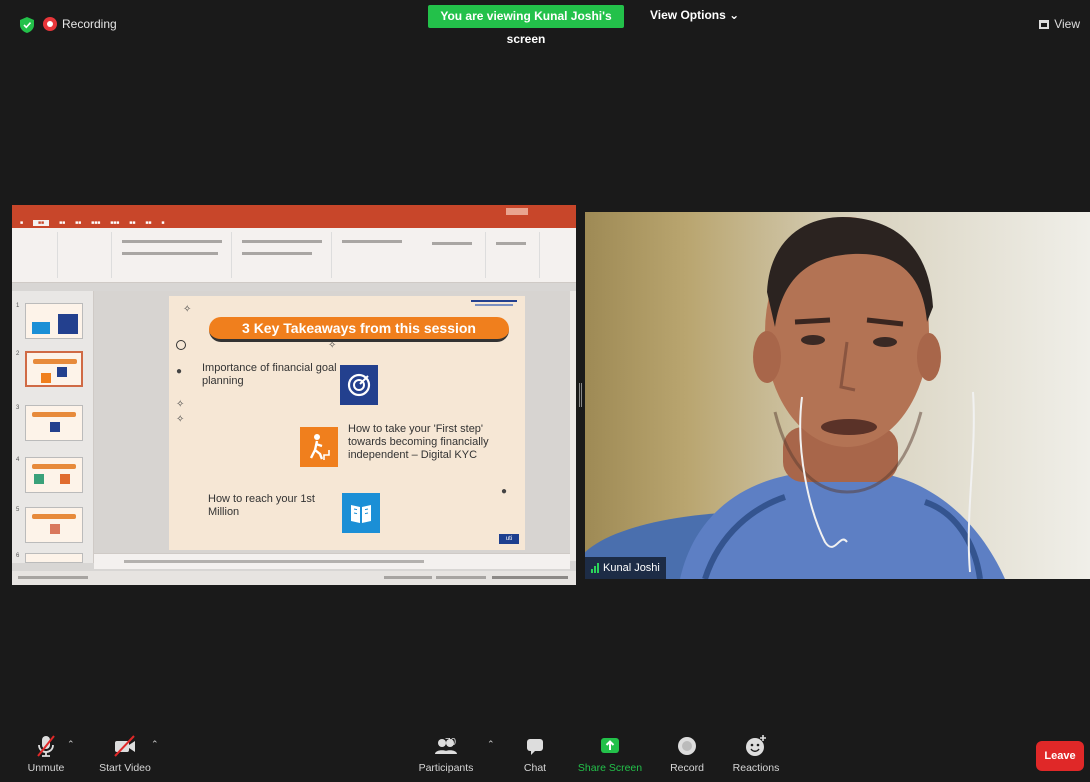 The width and height of the screenshot is (1090, 782). Describe the element at coordinates (54, 369) in the screenshot. I see `slide-thumbnail-selected` at that location.